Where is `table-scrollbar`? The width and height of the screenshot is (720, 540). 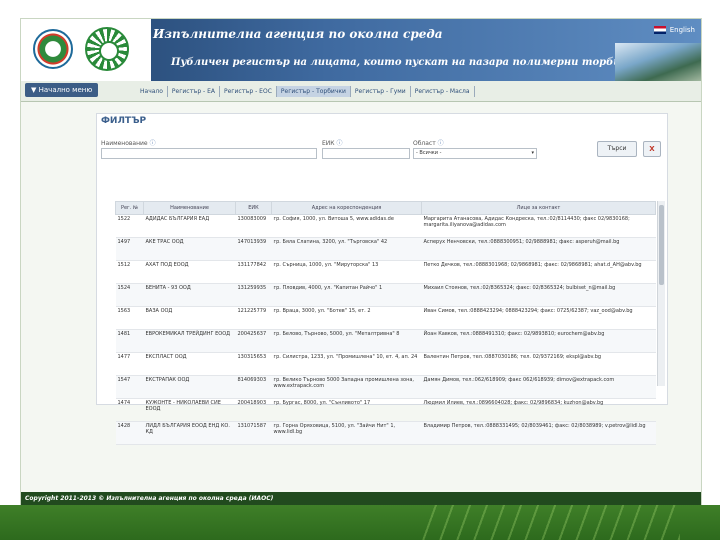 table-scrollbar is located at coordinates (661, 293).